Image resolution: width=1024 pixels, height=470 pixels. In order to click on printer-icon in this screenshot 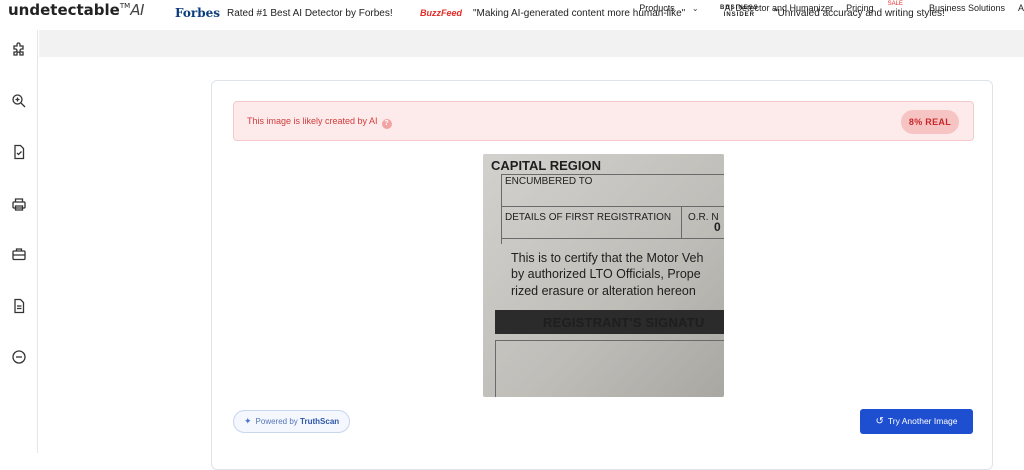, I will do `click(19, 204)`.